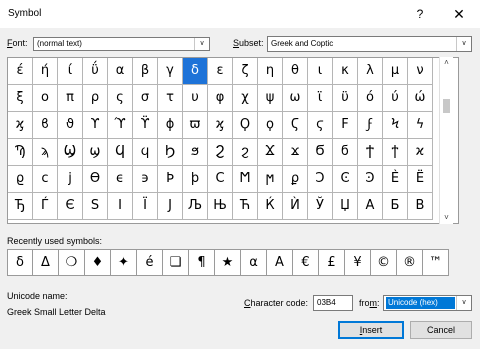 The image size is (480, 349). What do you see at coordinates (220, 98) in the screenshot?
I see `symbol-cell: φ` at bounding box center [220, 98].